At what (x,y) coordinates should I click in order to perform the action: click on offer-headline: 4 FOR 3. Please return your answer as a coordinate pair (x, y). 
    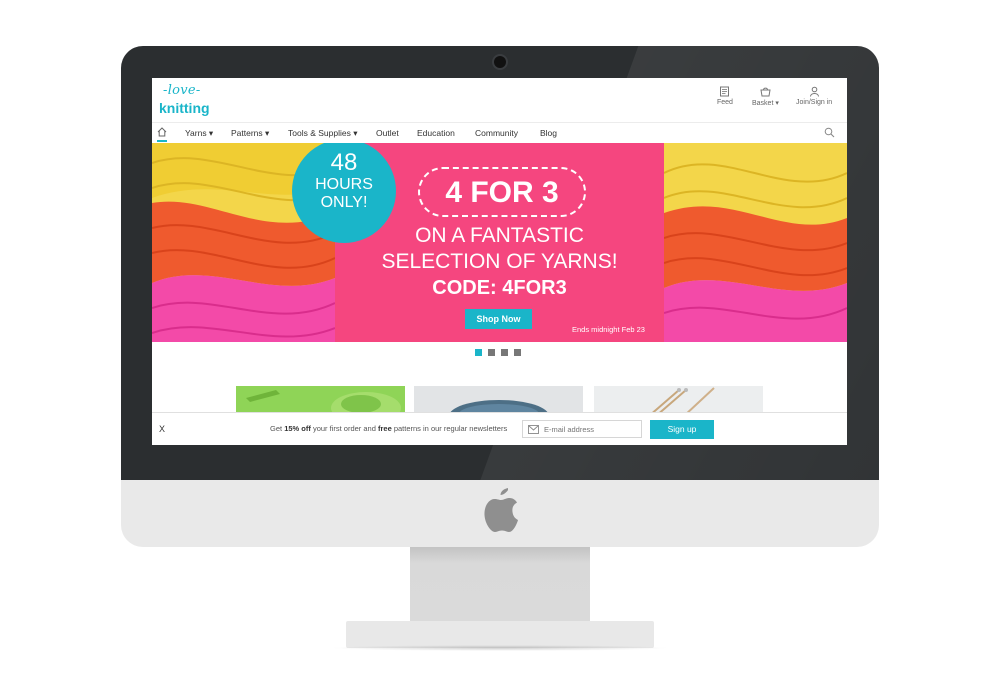
    Looking at the image, I should click on (502, 192).